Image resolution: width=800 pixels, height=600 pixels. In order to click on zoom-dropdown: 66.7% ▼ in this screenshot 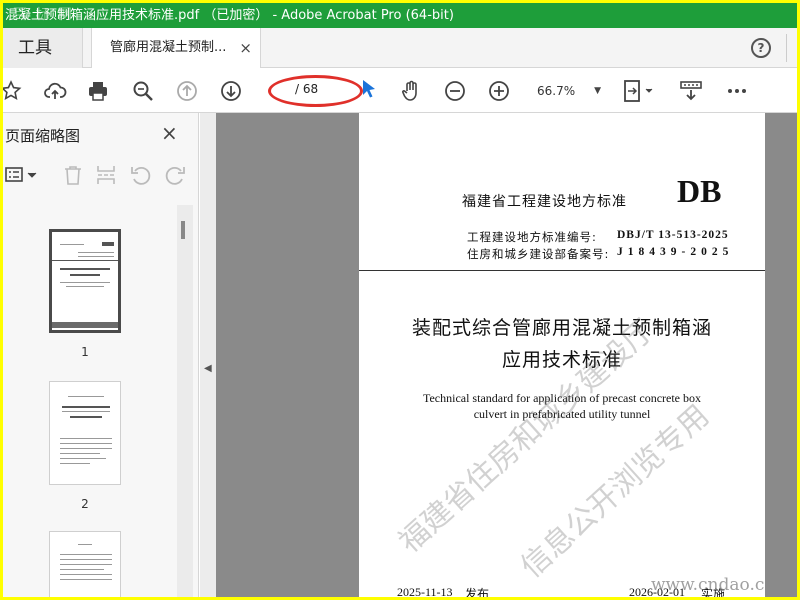, I will do `click(567, 91)`.